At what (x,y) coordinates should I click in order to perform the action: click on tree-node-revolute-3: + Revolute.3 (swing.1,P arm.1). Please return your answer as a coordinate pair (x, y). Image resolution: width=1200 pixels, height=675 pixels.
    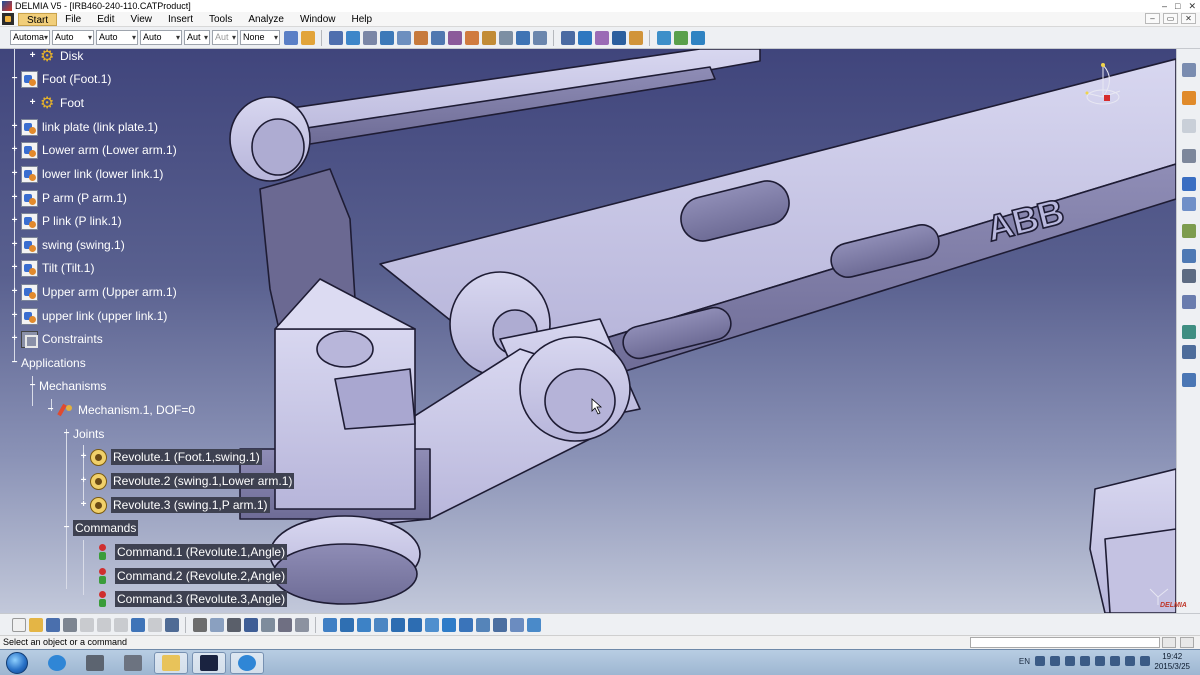
    Looking at the image, I should click on (174, 505).